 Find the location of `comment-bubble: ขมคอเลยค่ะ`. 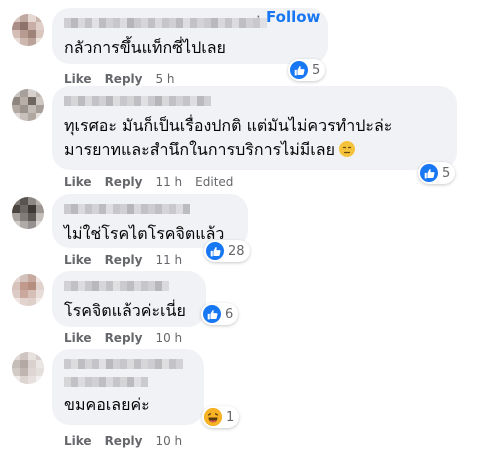

comment-bubble: ขมคอเลยค่ะ is located at coordinates (128, 387).